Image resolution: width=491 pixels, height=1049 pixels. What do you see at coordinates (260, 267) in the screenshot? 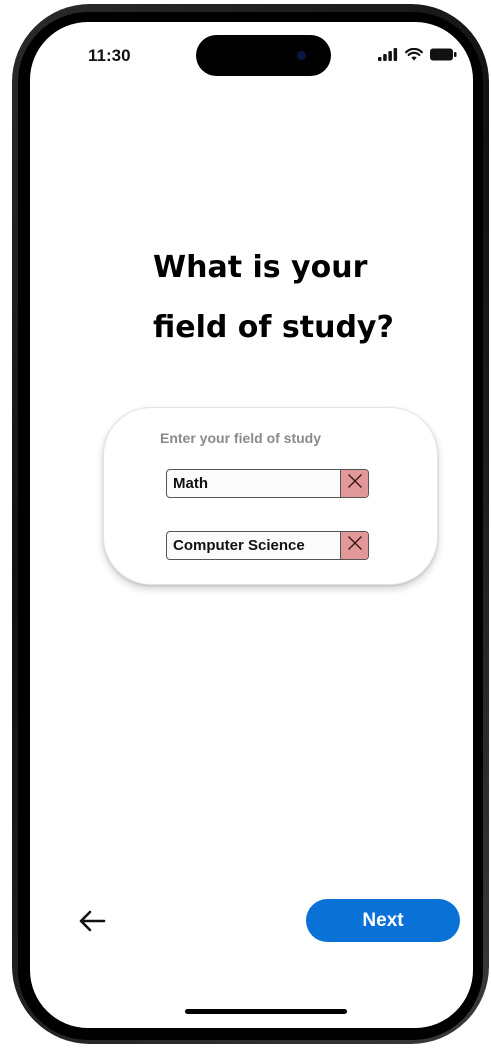
I see `question-title-line-1: What is your` at bounding box center [260, 267].